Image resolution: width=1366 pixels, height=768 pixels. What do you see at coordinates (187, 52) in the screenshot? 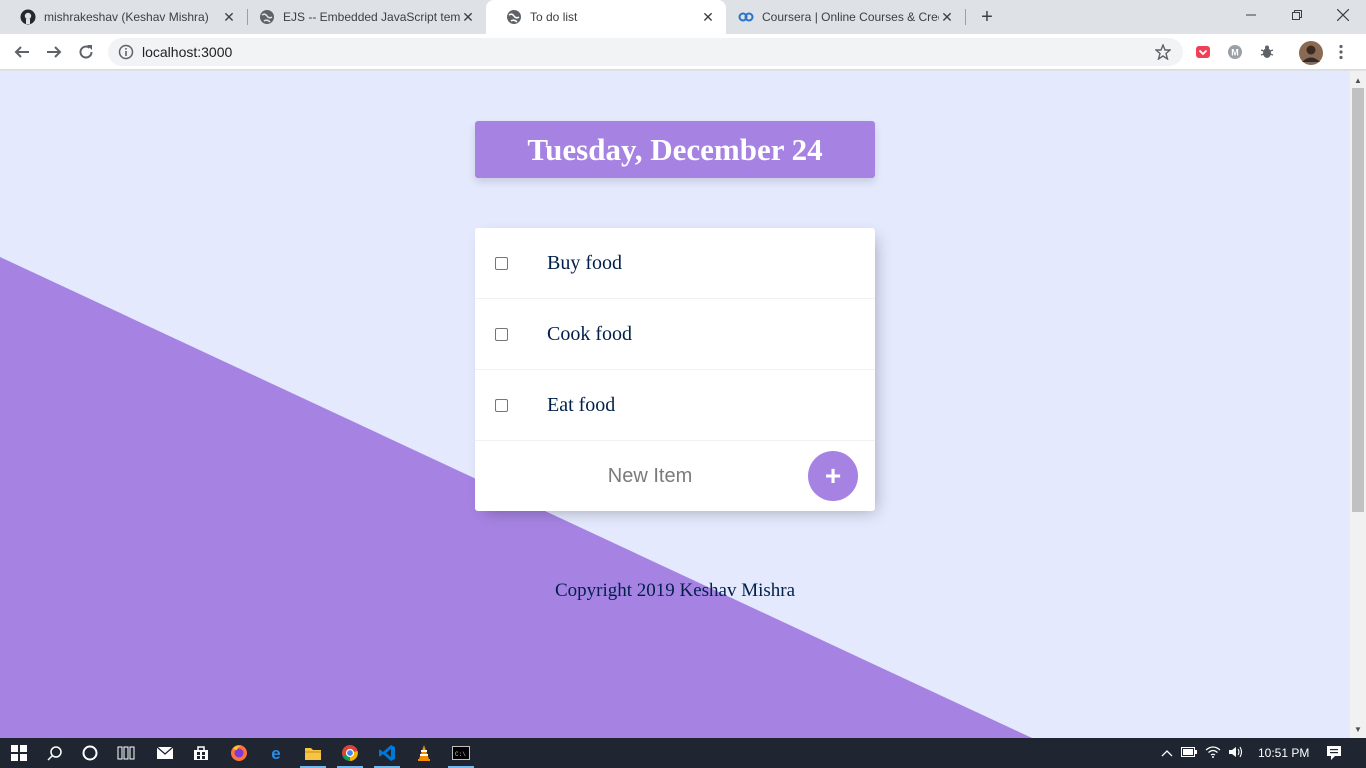
I see `url-text: localhost:3000` at bounding box center [187, 52].